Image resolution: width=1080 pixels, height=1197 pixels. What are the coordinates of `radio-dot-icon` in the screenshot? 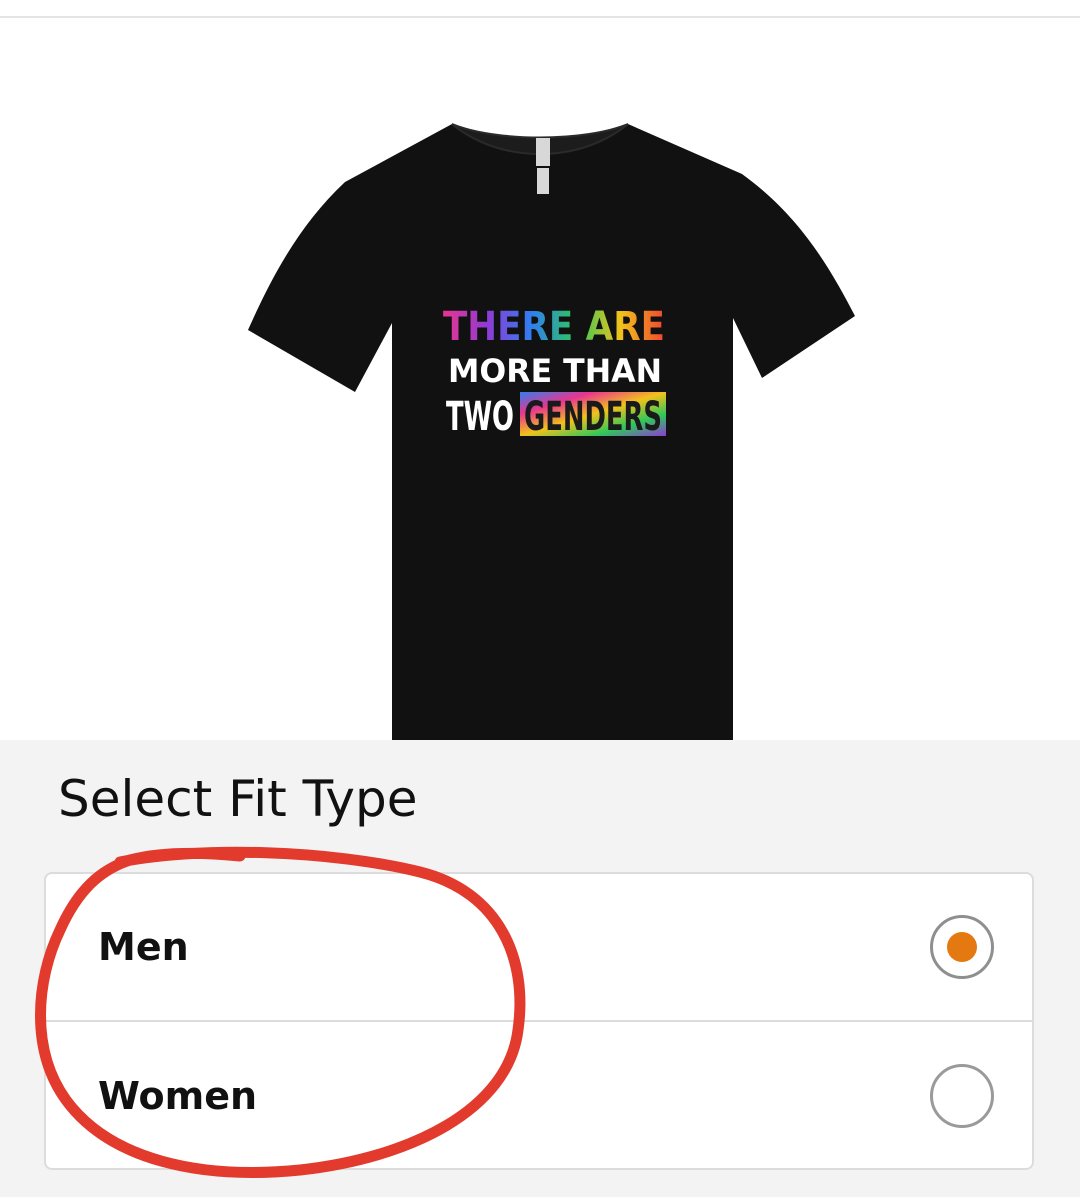 It's located at (962, 947).